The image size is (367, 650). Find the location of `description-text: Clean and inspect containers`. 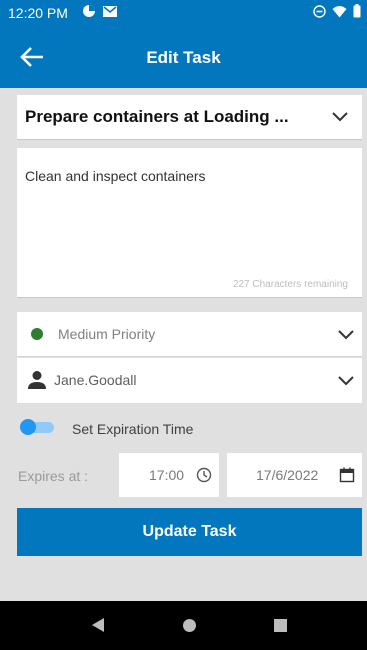

description-text: Clean and inspect containers is located at coordinates (115, 176).